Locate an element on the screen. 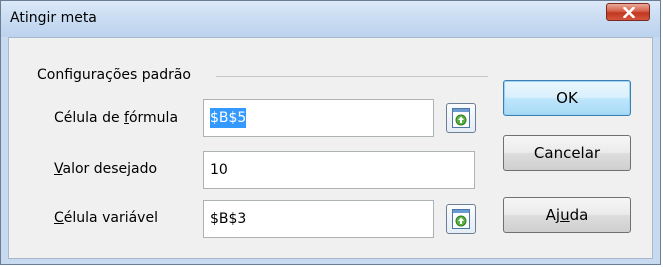 The image size is (663, 267). target-value-label: Valor desejado is located at coordinates (105, 169).